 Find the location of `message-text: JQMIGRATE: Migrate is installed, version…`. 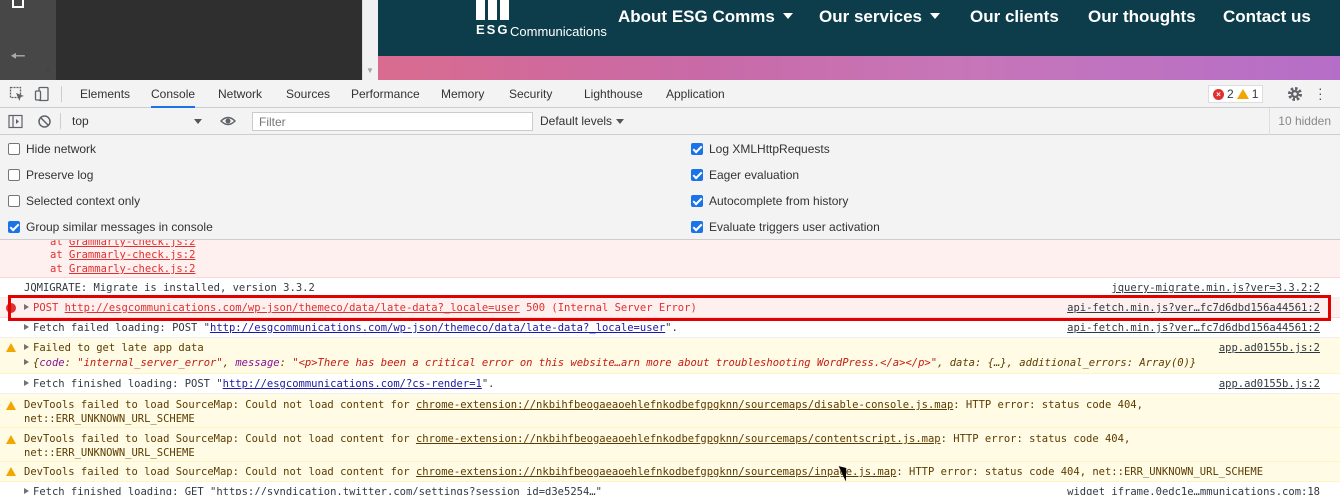

message-text: JQMIGRATE: Migrate is installed, version… is located at coordinates (169, 288).